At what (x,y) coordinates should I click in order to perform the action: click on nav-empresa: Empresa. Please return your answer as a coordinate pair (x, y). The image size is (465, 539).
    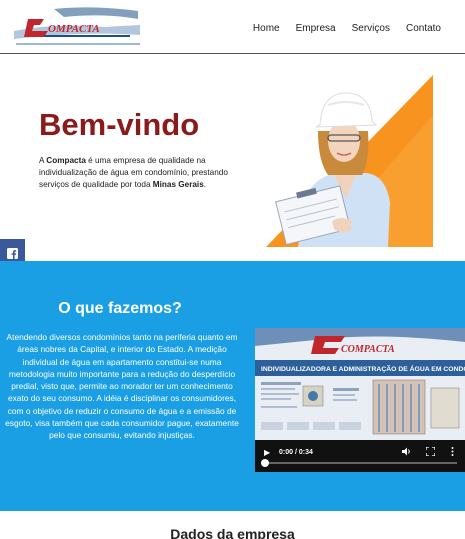
    Looking at the image, I should click on (316, 28).